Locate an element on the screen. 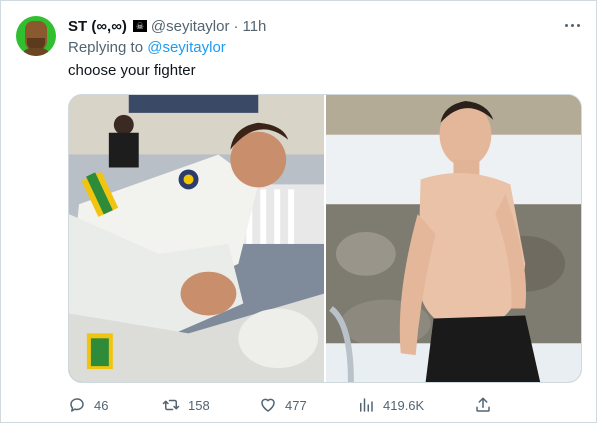 Image resolution: width=597 pixels, height=423 pixels. replying-to-label: Replying to is located at coordinates (106, 47).